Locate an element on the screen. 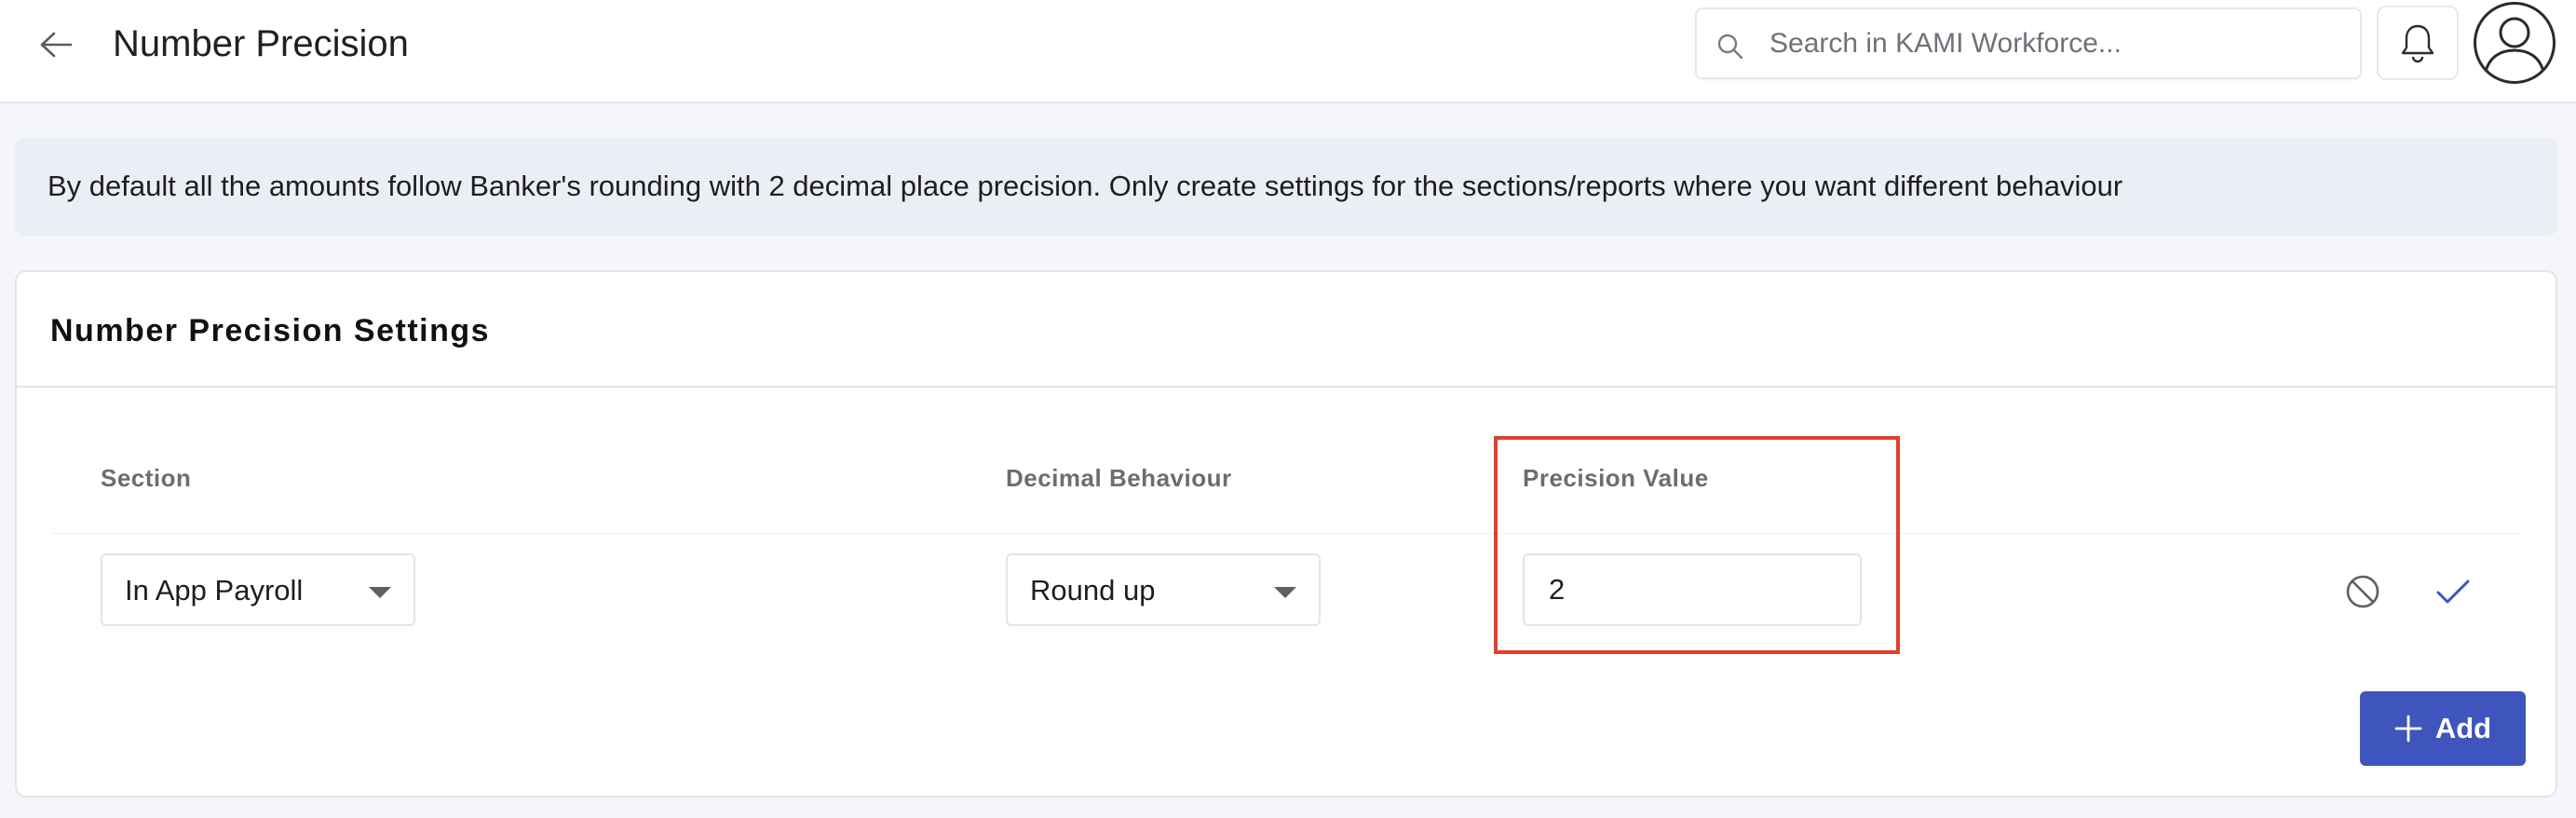 The image size is (2576, 818). back-button is located at coordinates (56, 45).